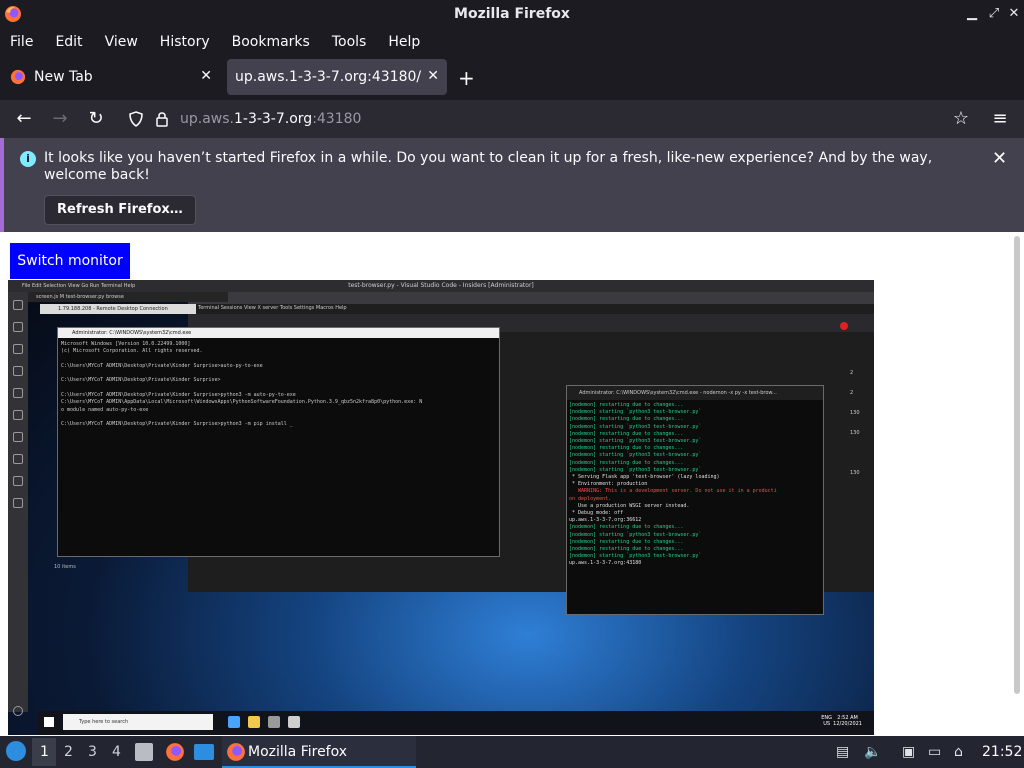 The height and width of the screenshot is (768, 1024). What do you see at coordinates (404, 42) in the screenshot?
I see `menu-help: Help` at bounding box center [404, 42].